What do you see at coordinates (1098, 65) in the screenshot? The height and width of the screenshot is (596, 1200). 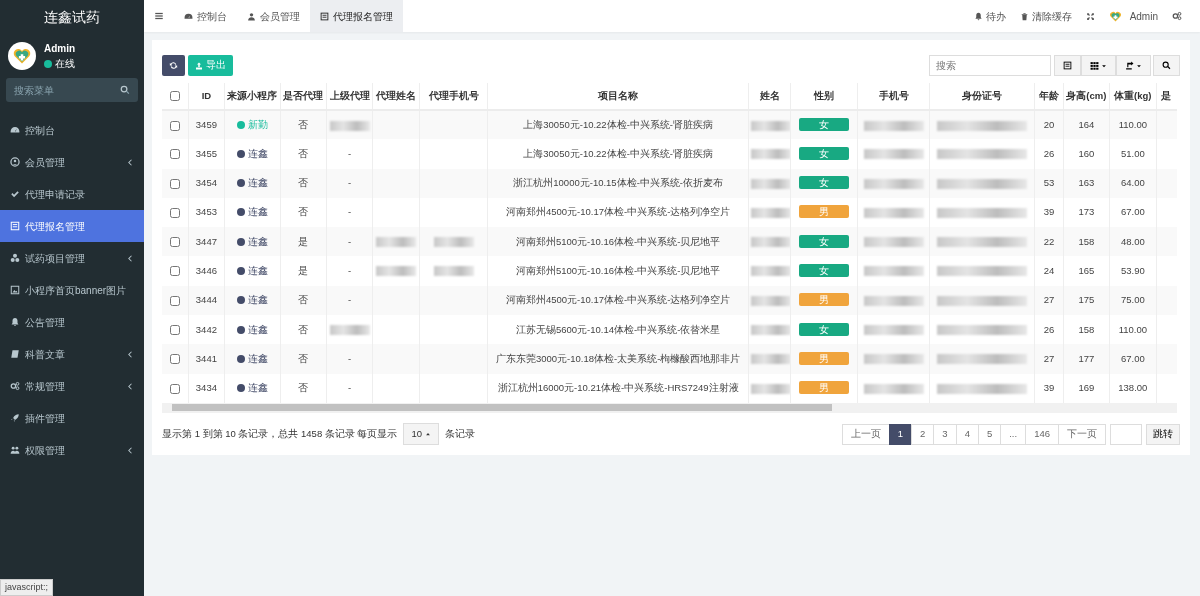 I see `columns-dropdown` at bounding box center [1098, 65].